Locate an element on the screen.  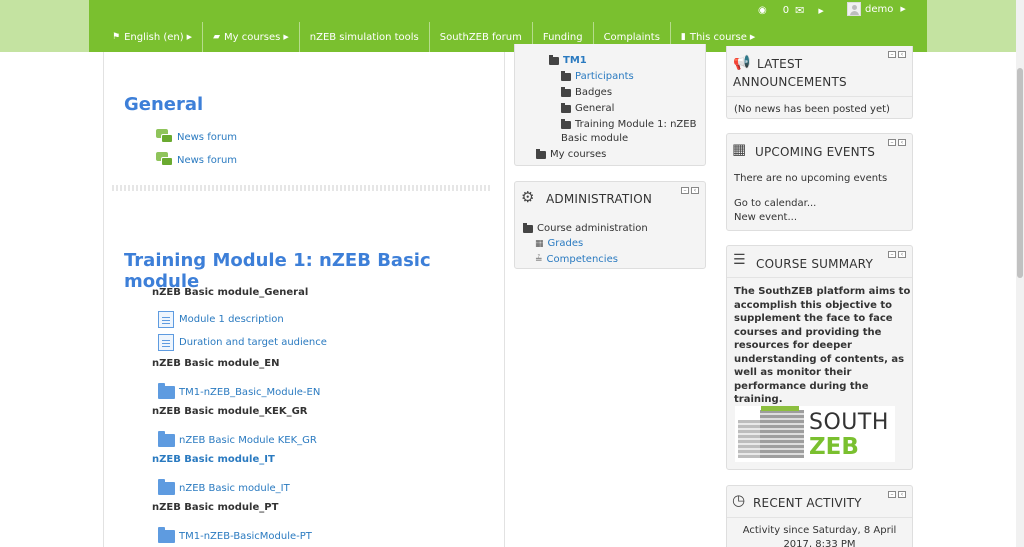
competencies-icon: ≟ is located at coordinates (539, 259).